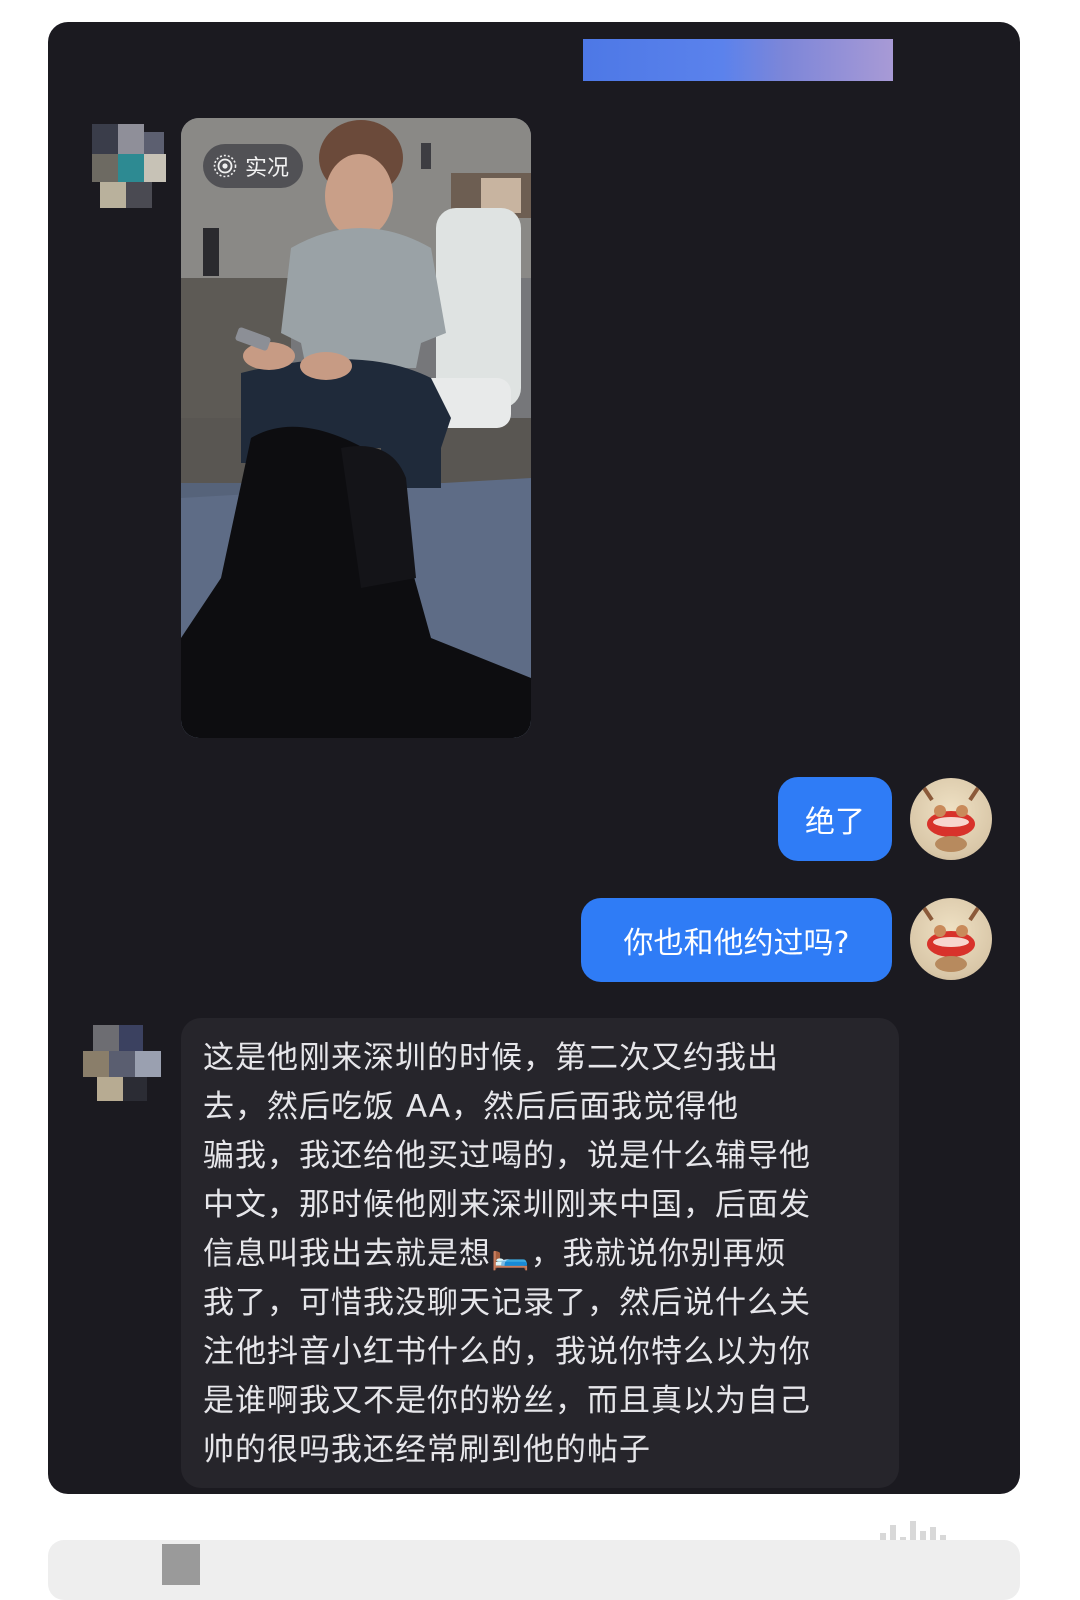  I want to click on message-text: 你也和他约过吗?, so click(736, 943).